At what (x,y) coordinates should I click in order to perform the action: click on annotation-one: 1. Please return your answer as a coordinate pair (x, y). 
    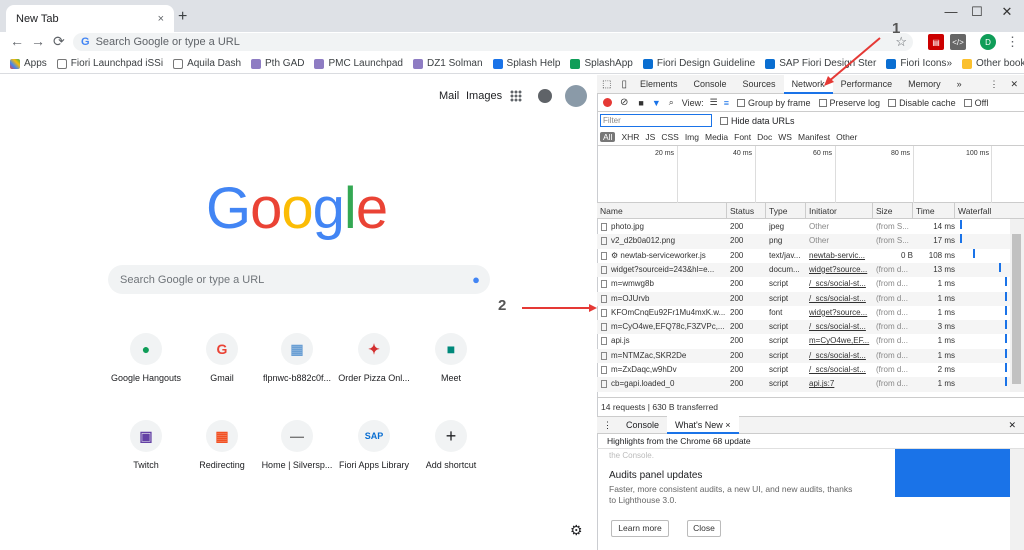
    Looking at the image, I should click on (896, 28).